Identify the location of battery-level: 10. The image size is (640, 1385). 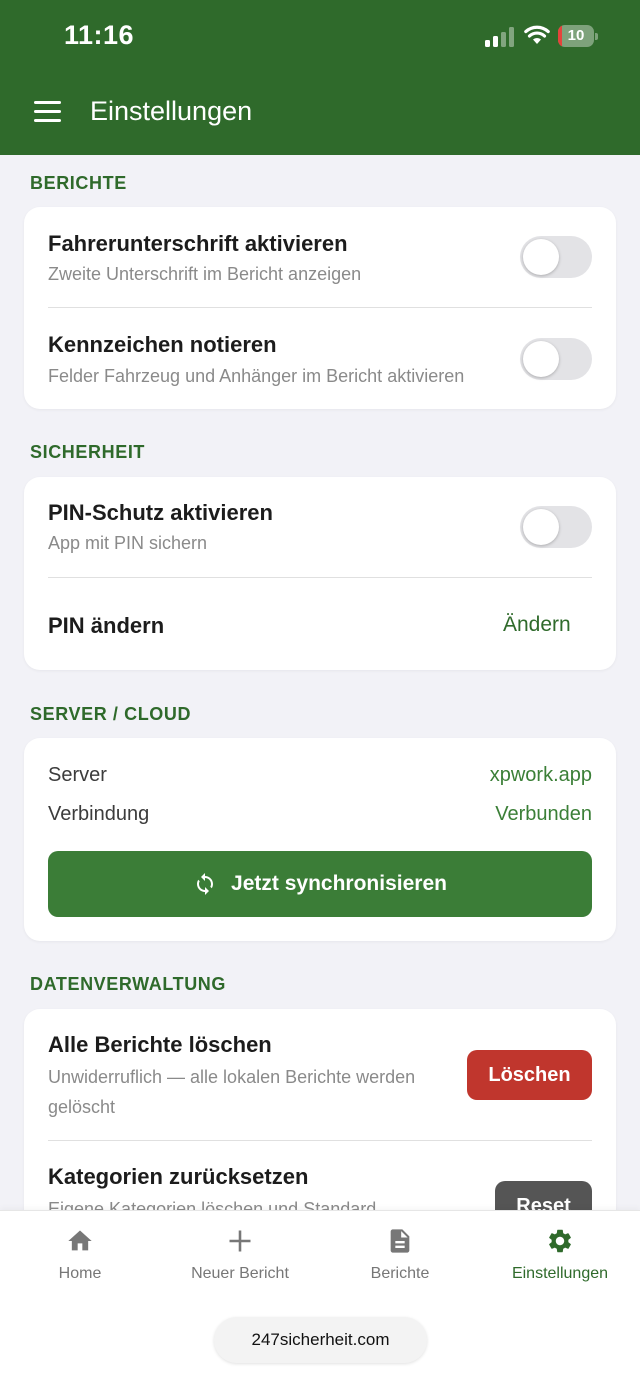
(576, 35).